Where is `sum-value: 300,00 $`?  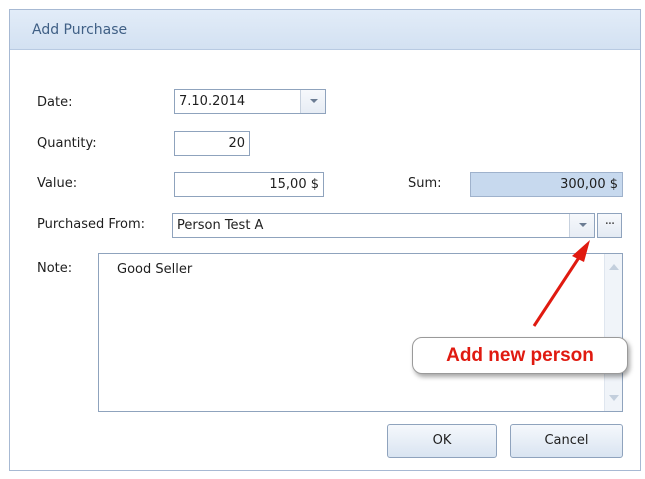 sum-value: 300,00 $ is located at coordinates (589, 184).